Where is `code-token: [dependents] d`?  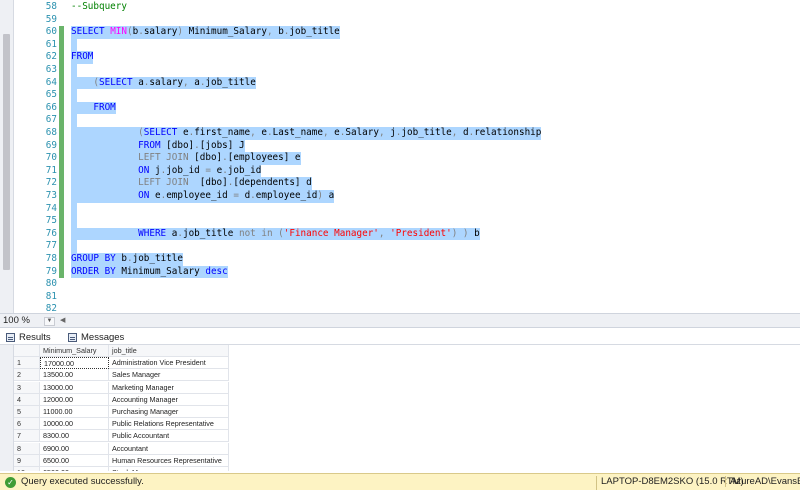 code-token: [dependents] d is located at coordinates (272, 183).